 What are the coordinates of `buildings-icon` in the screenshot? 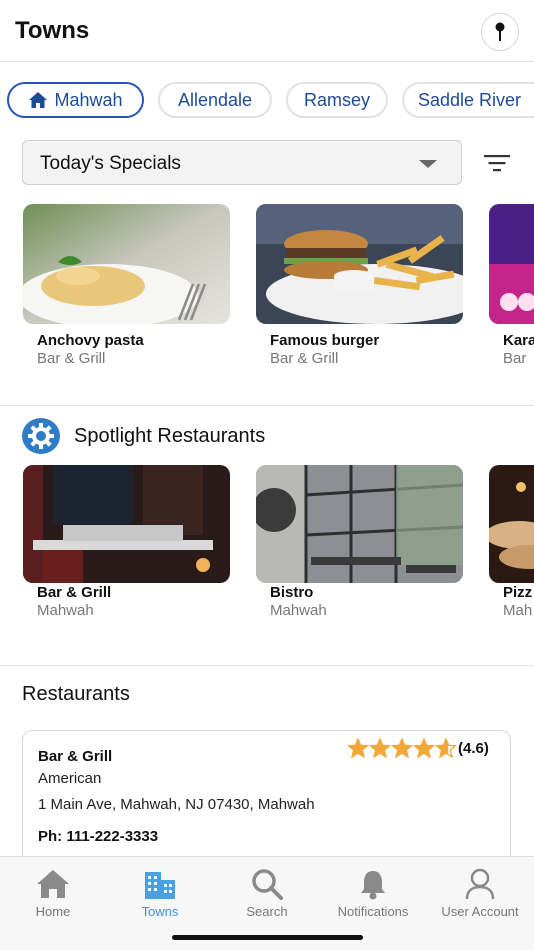 It's located at (160, 885).